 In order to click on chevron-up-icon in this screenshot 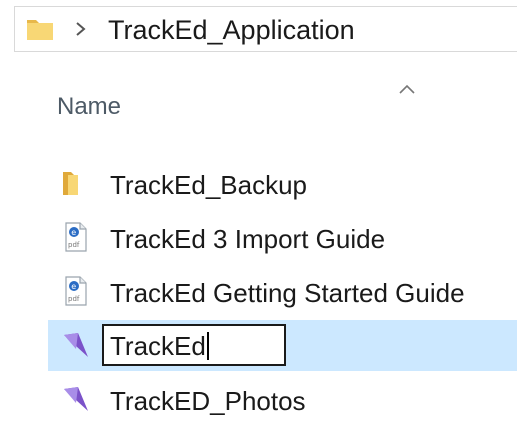, I will do `click(407, 91)`.